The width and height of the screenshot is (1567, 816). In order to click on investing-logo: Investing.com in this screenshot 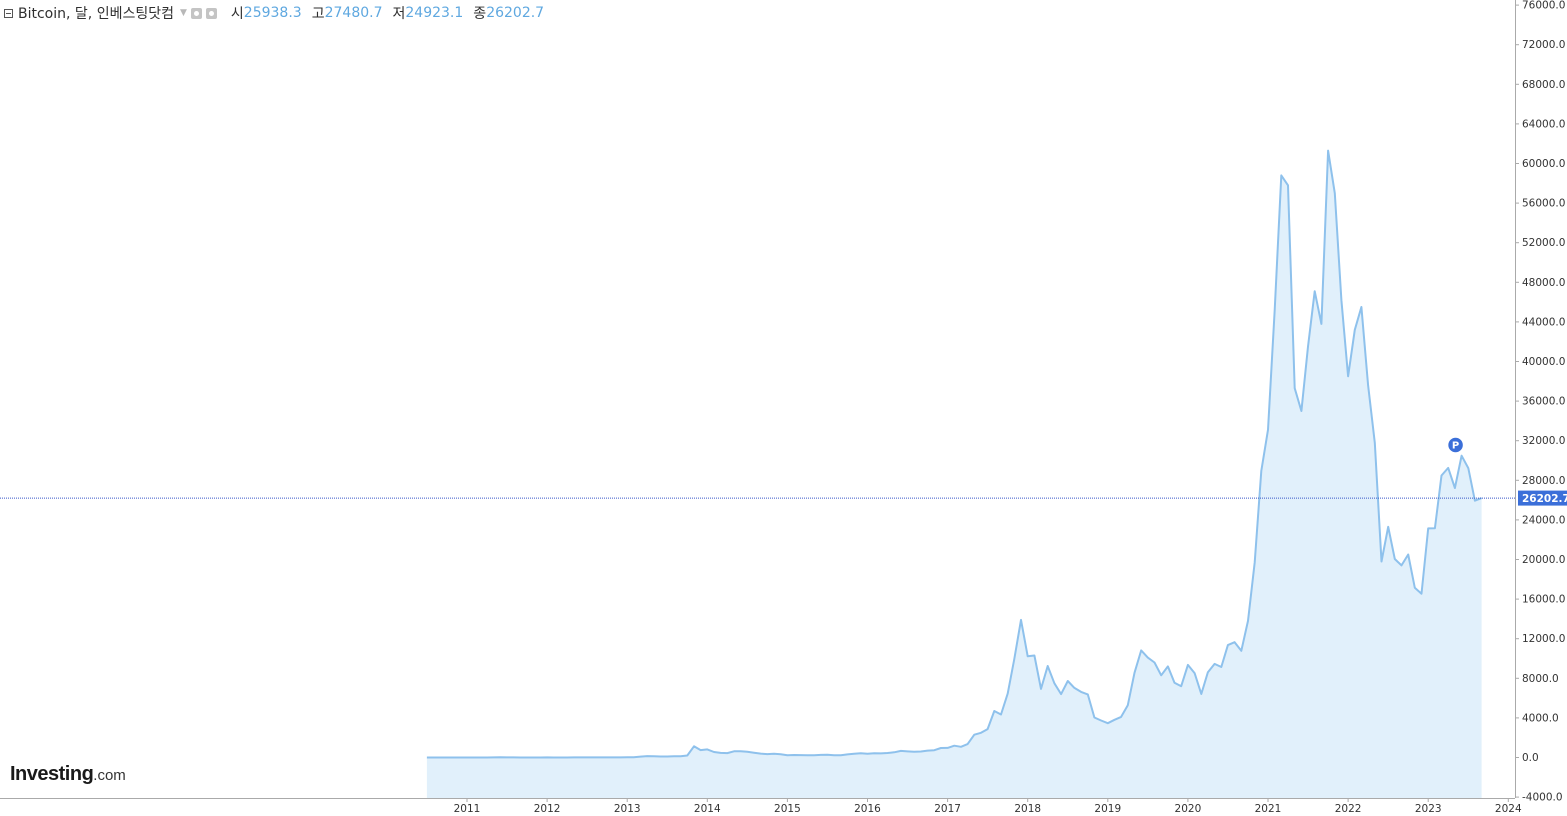, I will do `click(68, 774)`.